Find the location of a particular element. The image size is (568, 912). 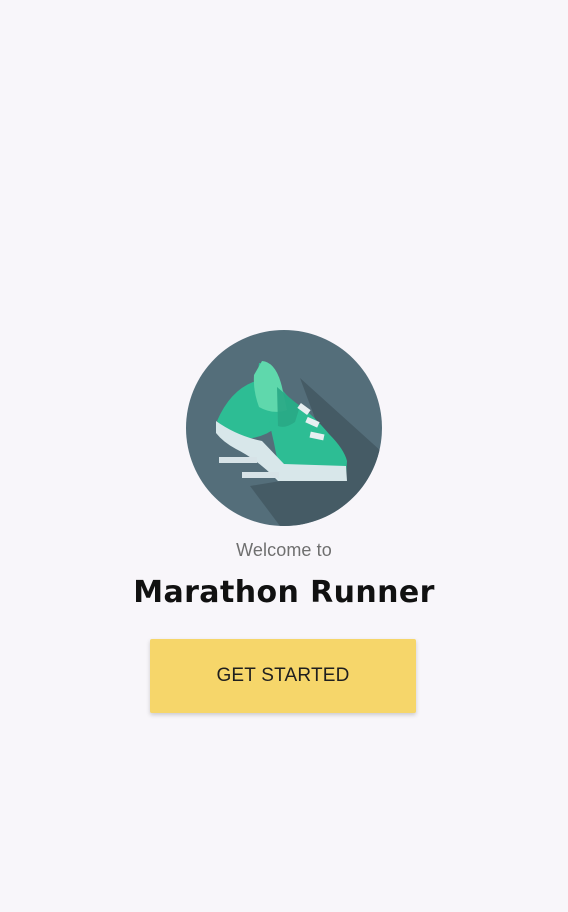

running-shoe-icon is located at coordinates (284, 428).